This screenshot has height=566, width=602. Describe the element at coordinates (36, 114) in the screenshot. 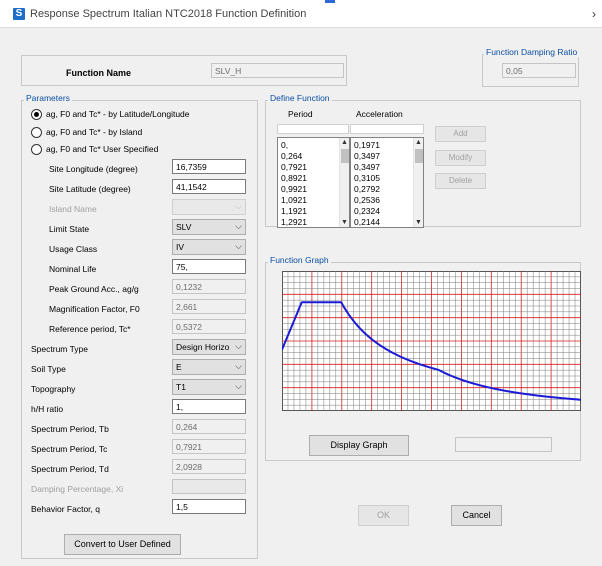

I see `radio-button-selected` at that location.